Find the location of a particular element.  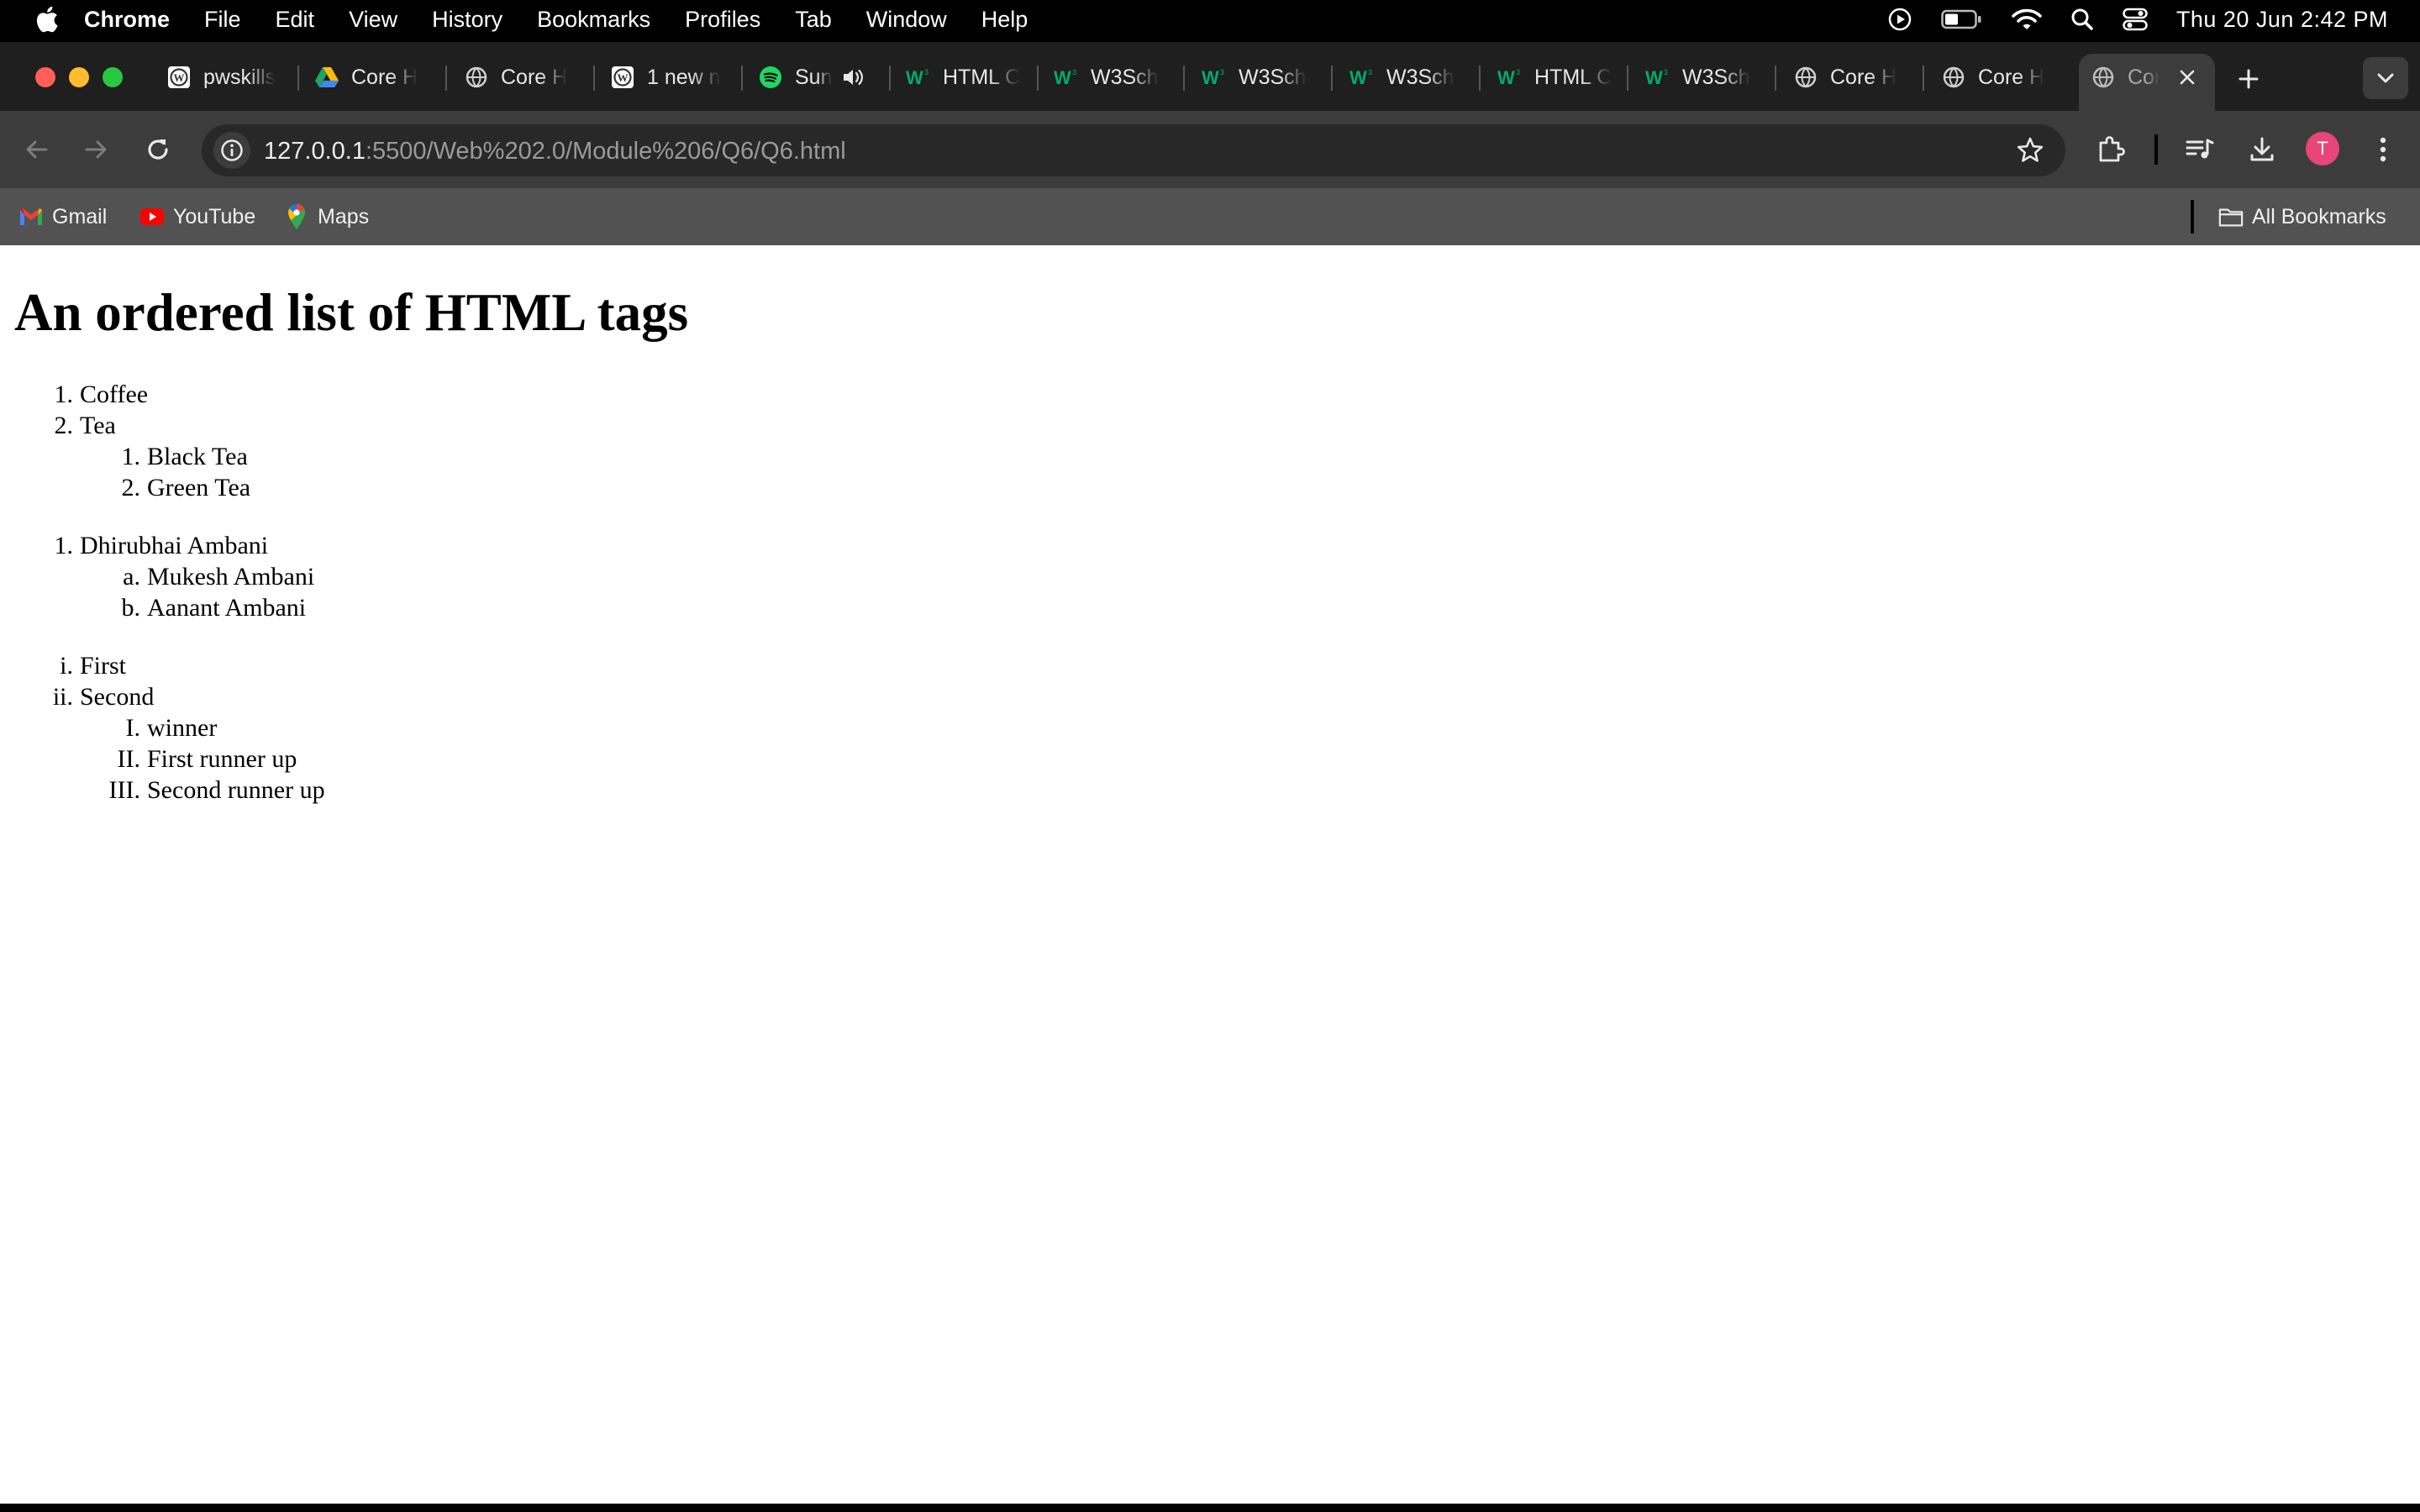

window-minimize-button is located at coordinates (79, 77).